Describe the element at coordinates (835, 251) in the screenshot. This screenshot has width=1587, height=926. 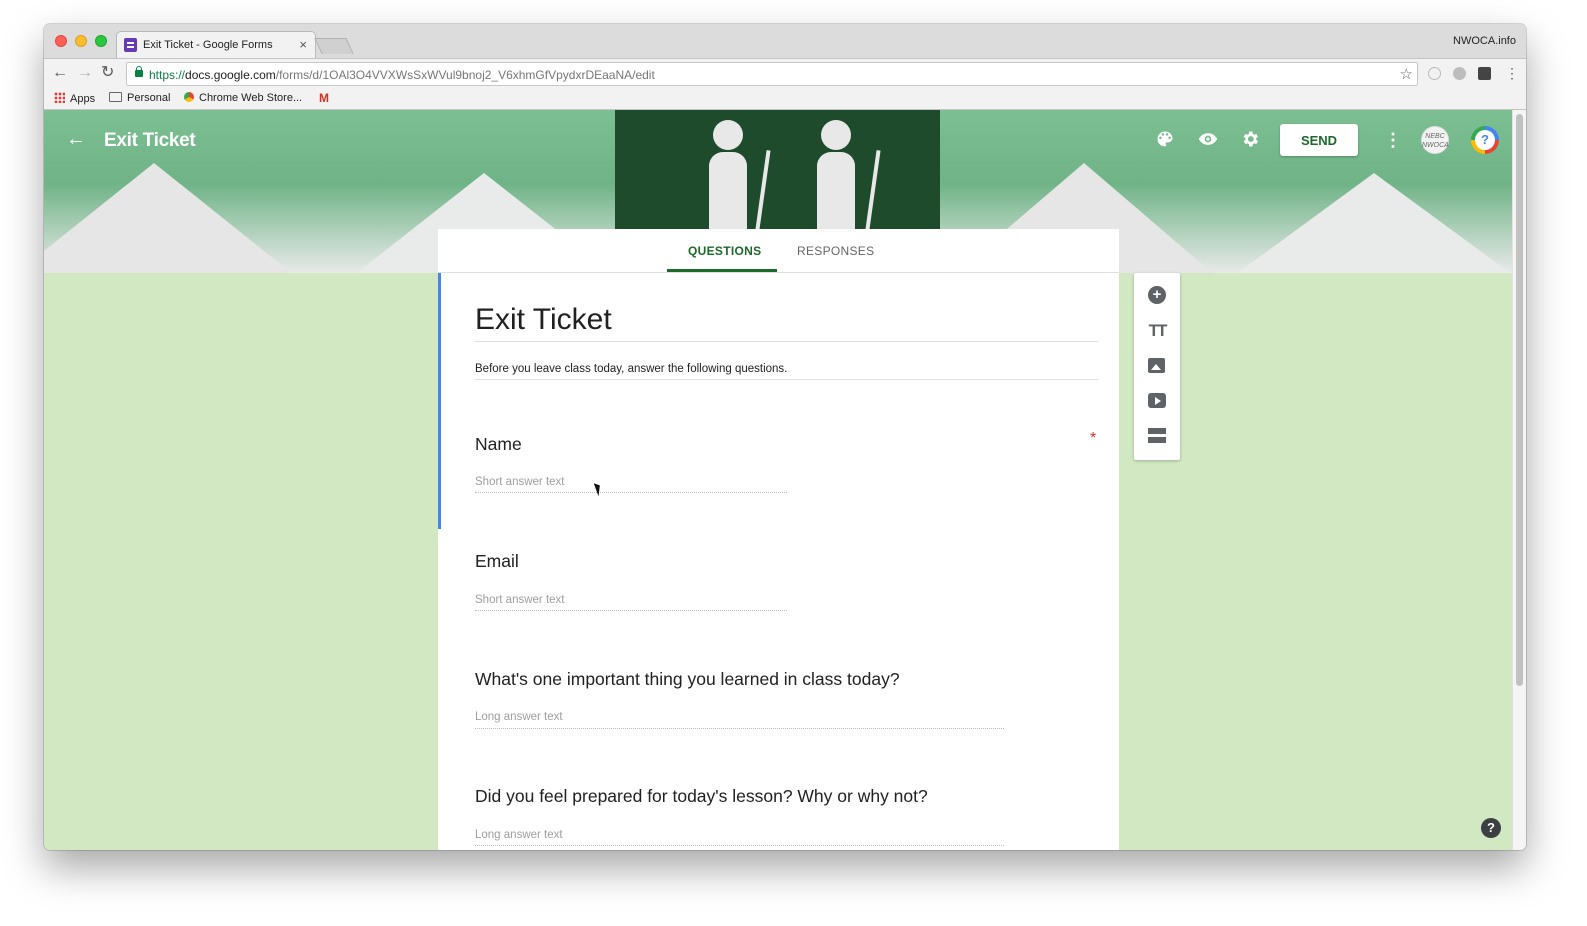
I see `tab-responses: RESPONSES` at that location.